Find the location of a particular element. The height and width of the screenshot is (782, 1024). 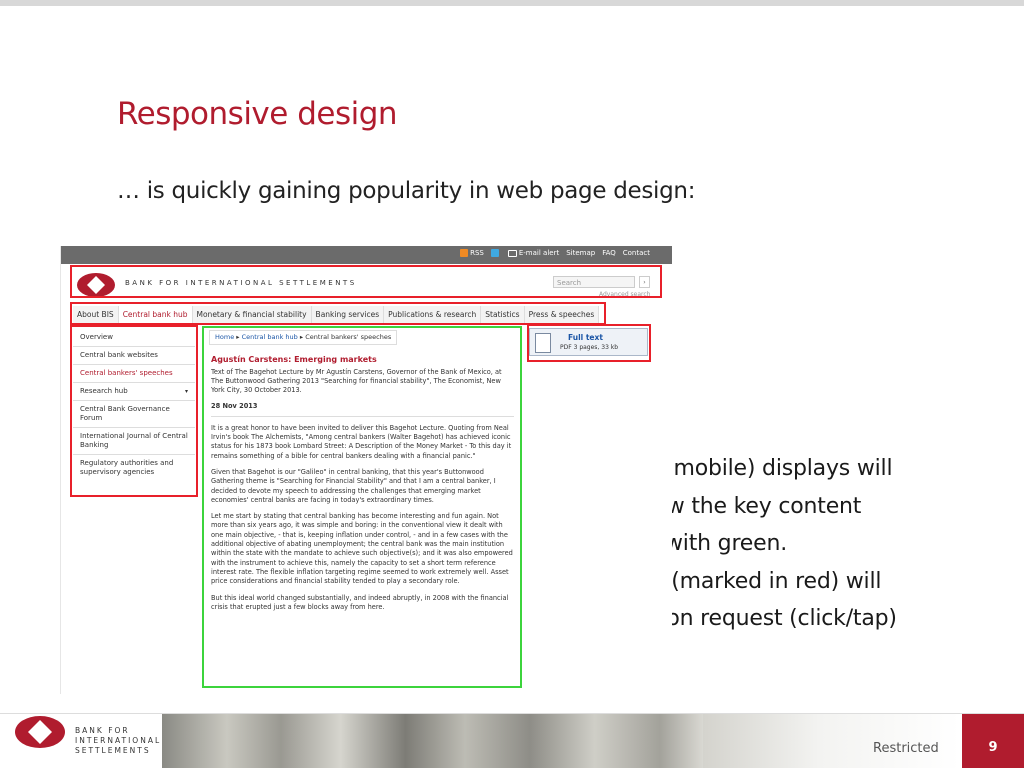

twitter-icon is located at coordinates (494, 253).